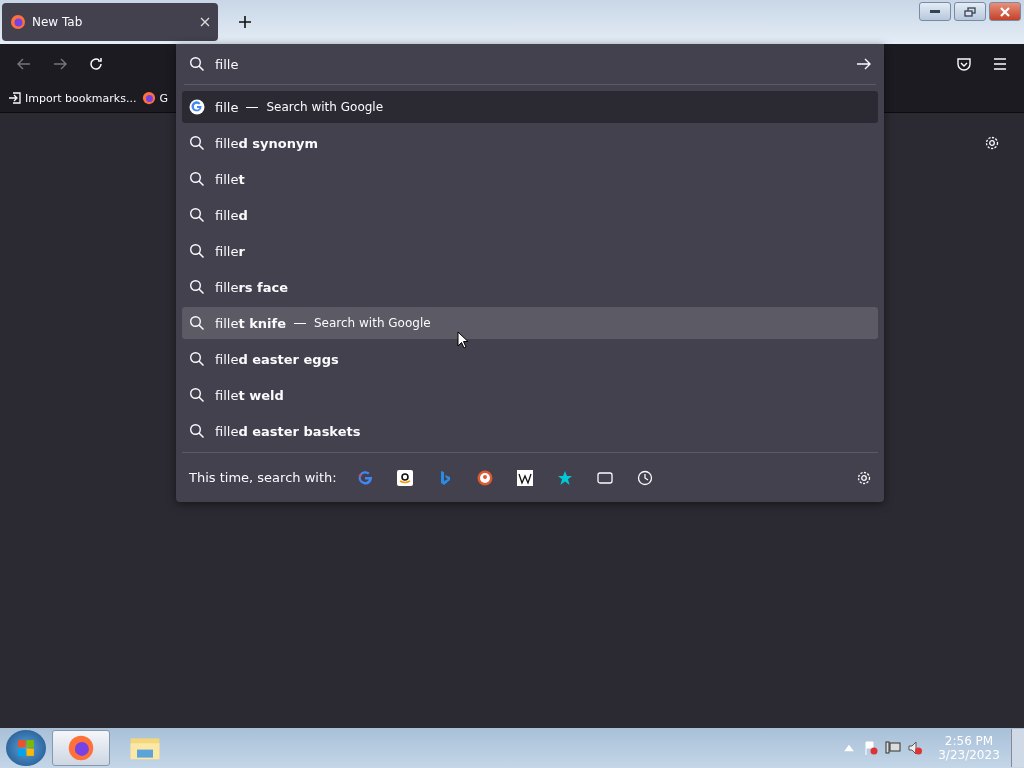 The height and width of the screenshot is (768, 1024). Describe the element at coordinates (530, 215) in the screenshot. I see `suggestion-row: filled` at that location.